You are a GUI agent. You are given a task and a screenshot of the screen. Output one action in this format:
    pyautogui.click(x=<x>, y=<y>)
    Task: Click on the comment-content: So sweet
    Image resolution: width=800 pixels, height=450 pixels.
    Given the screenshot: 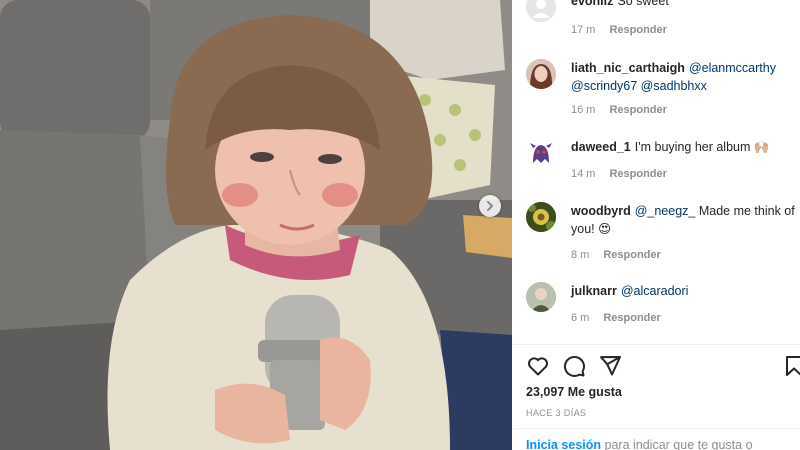 What is the action you would take?
    pyautogui.click(x=643, y=4)
    